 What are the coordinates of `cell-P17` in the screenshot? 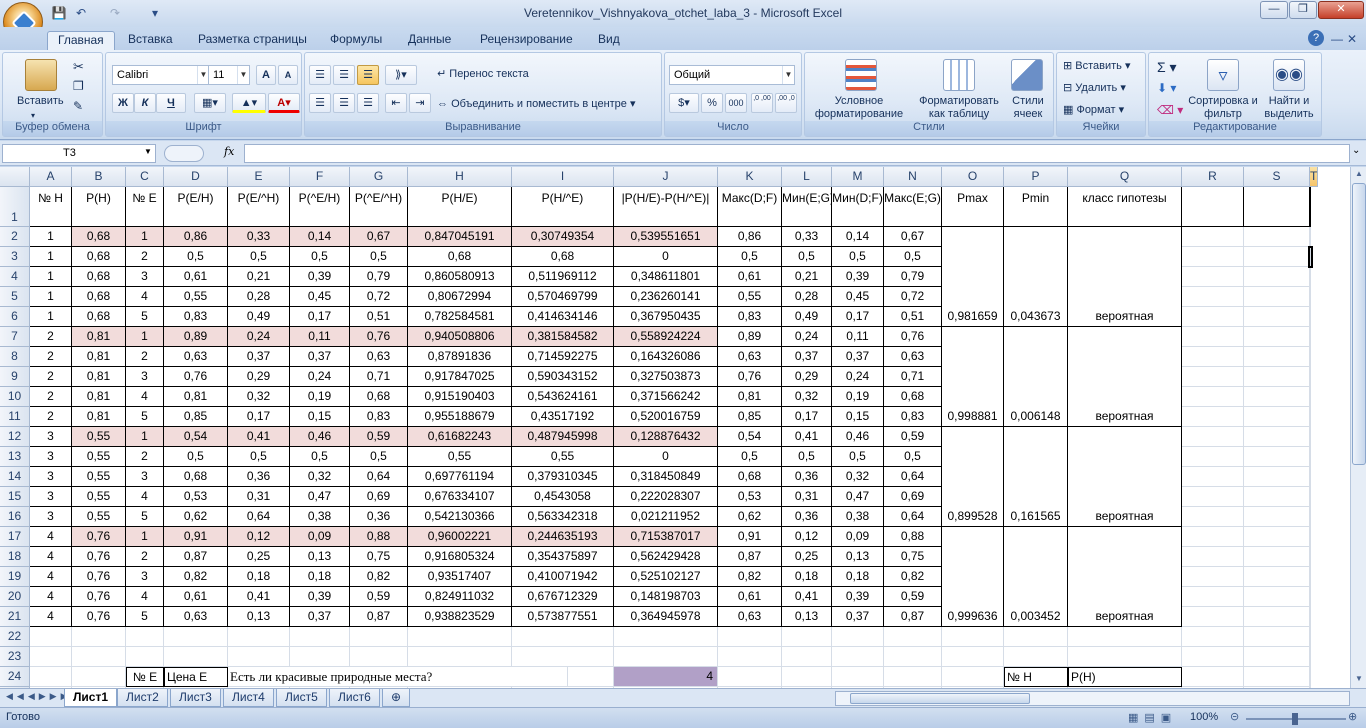 It's located at (1036, 537).